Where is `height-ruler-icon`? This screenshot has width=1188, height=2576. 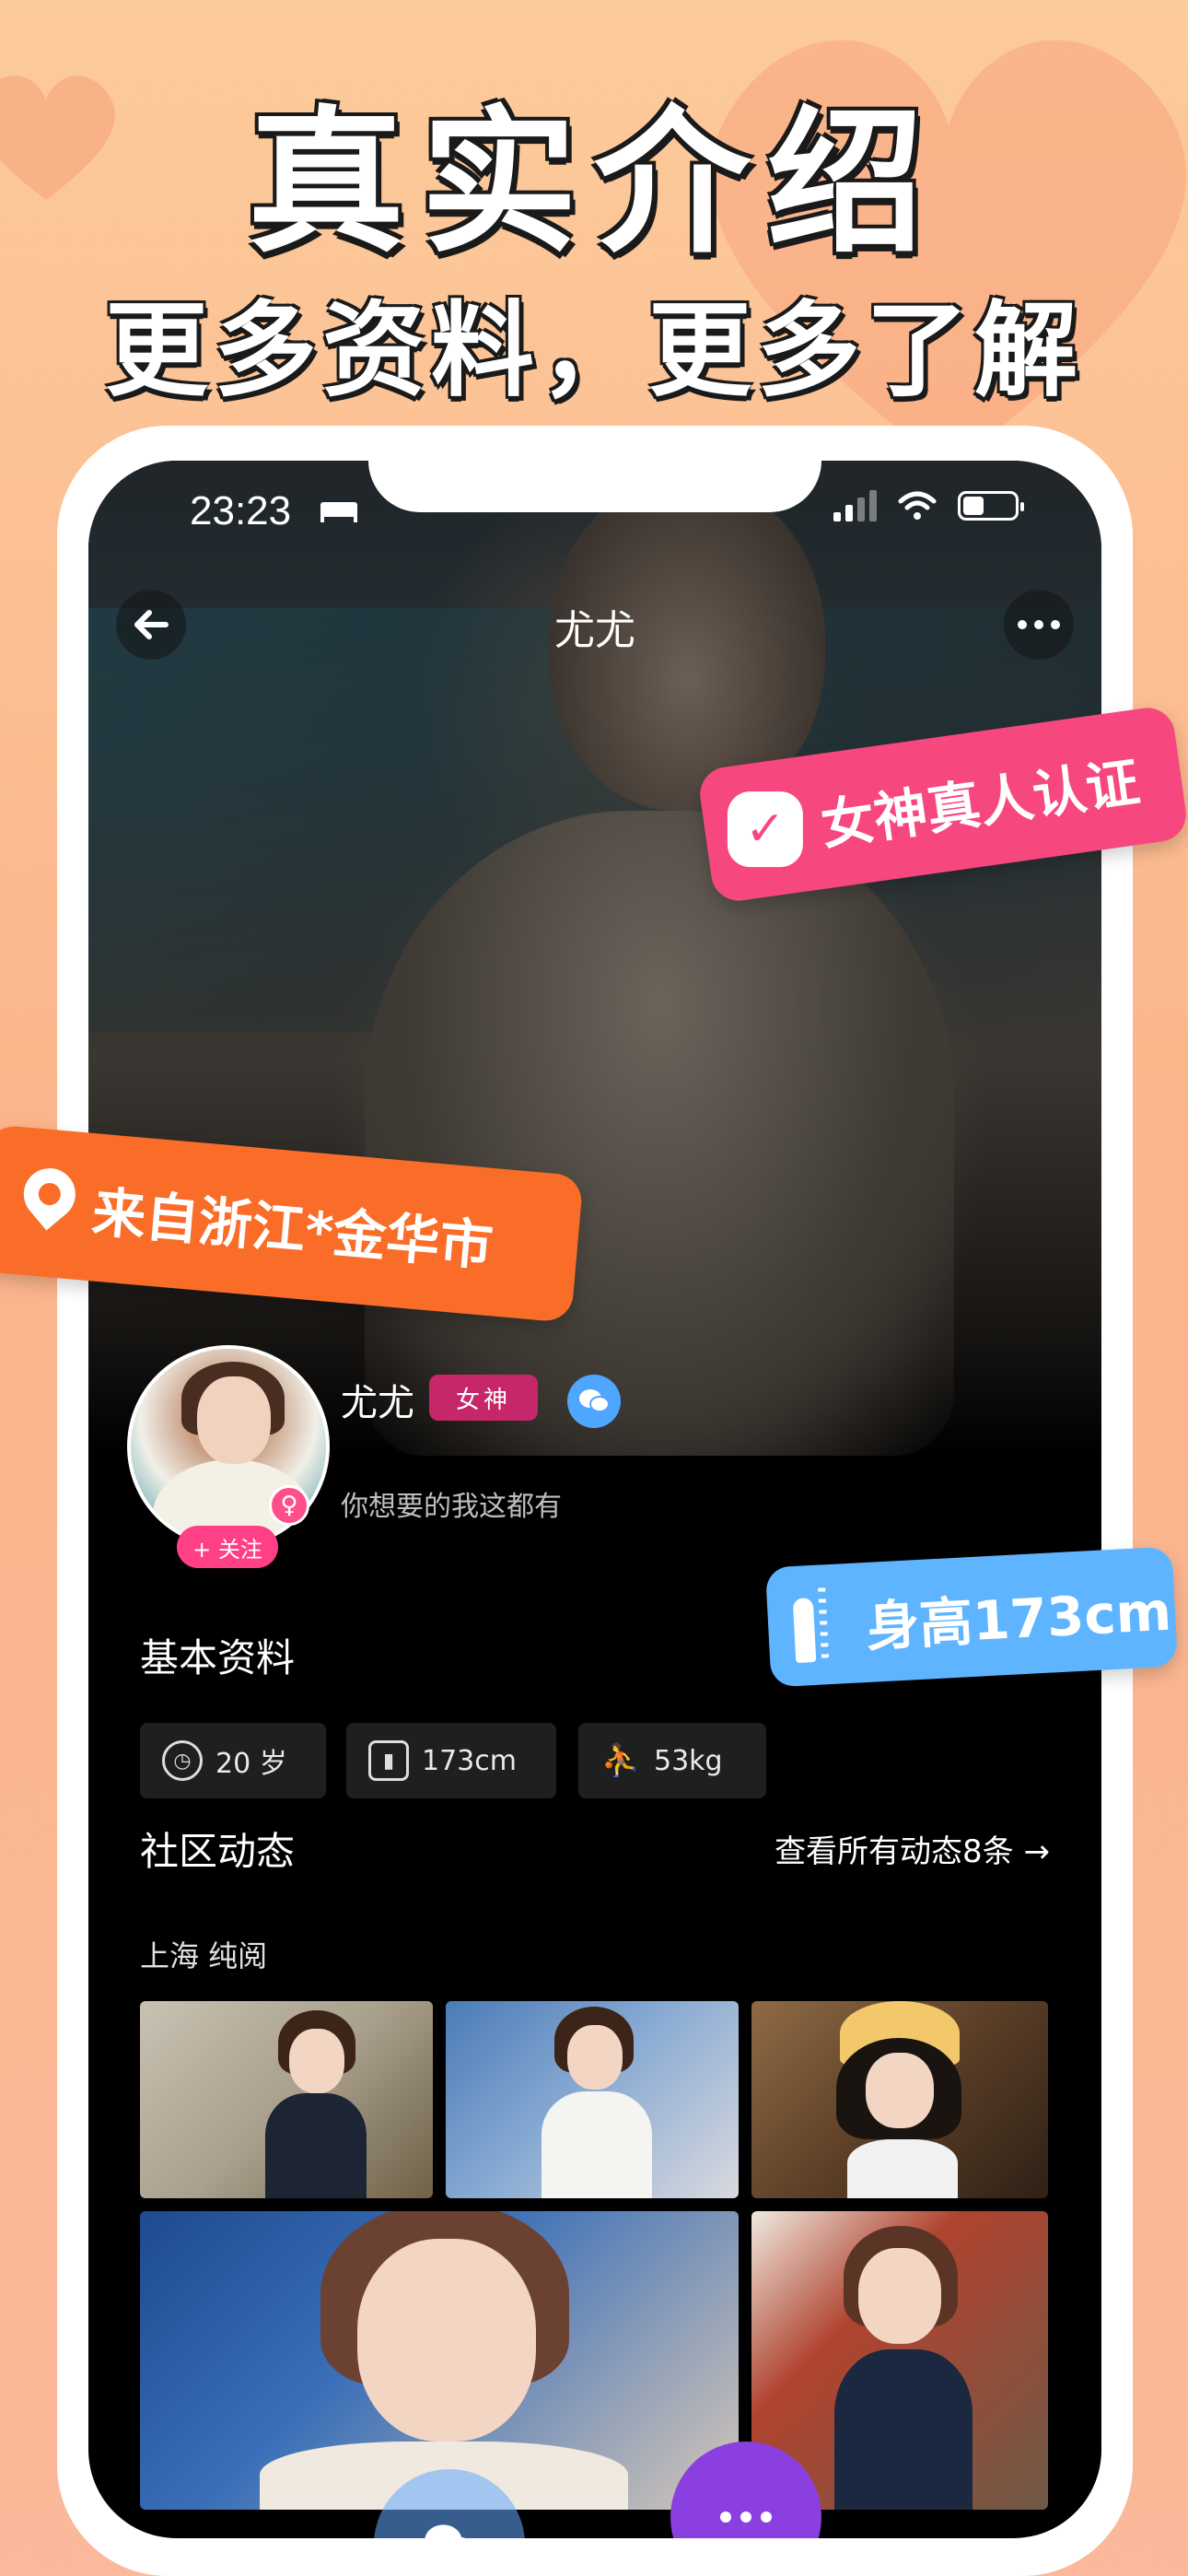 height-ruler-icon is located at coordinates (821, 1626).